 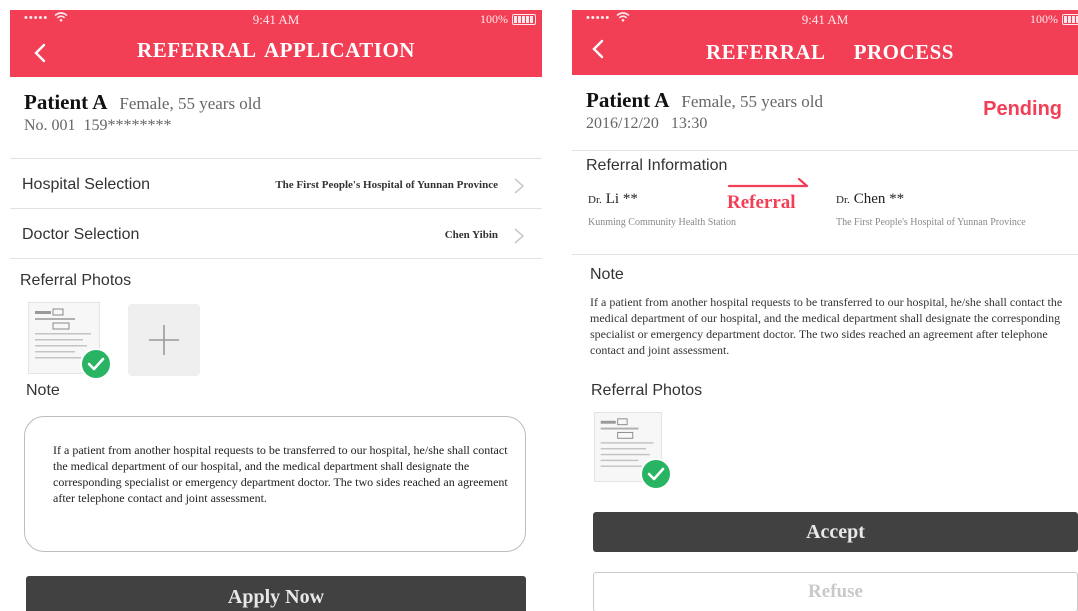 What do you see at coordinates (647, 123) in the screenshot?
I see `referral-datetime: 2016/12/20 13:30` at bounding box center [647, 123].